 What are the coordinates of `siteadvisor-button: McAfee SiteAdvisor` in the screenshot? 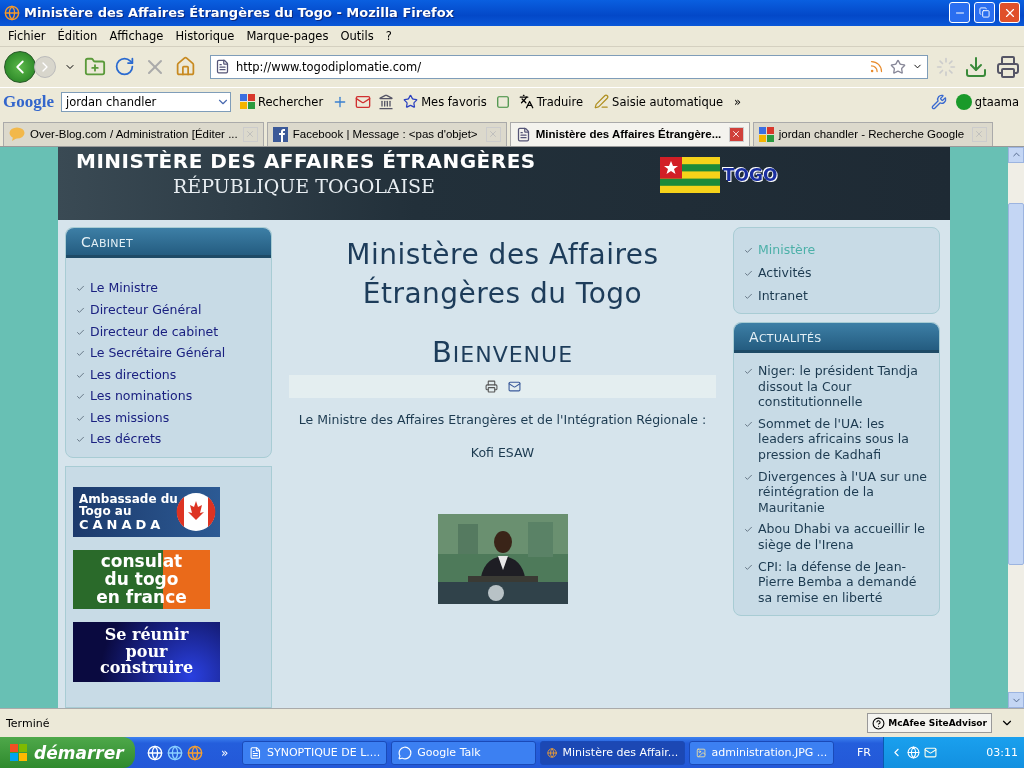 It's located at (929, 723).